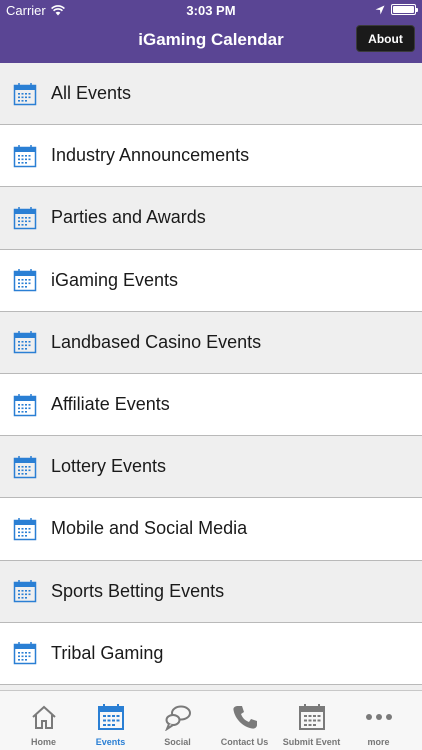  I want to click on more-dots-icon, so click(378, 717).